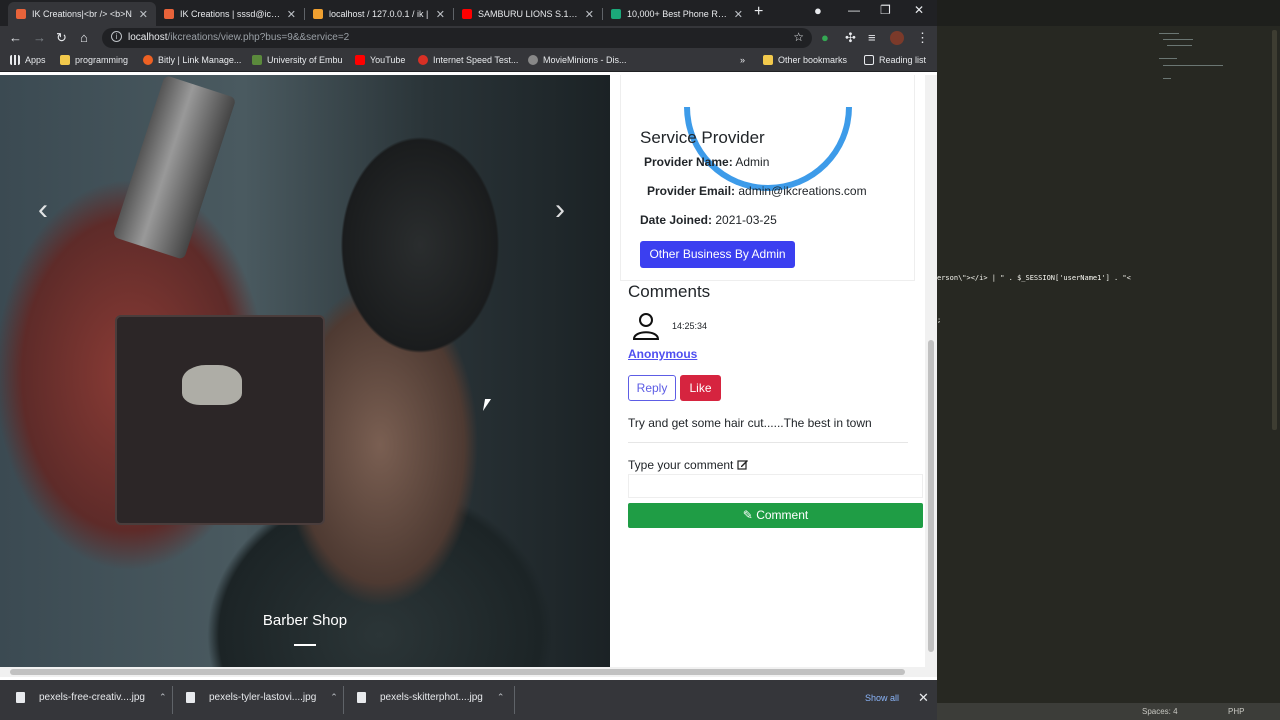 This screenshot has height=720, width=1280. What do you see at coordinates (43, 210) in the screenshot?
I see `chevron-left-icon: ‹` at bounding box center [43, 210].